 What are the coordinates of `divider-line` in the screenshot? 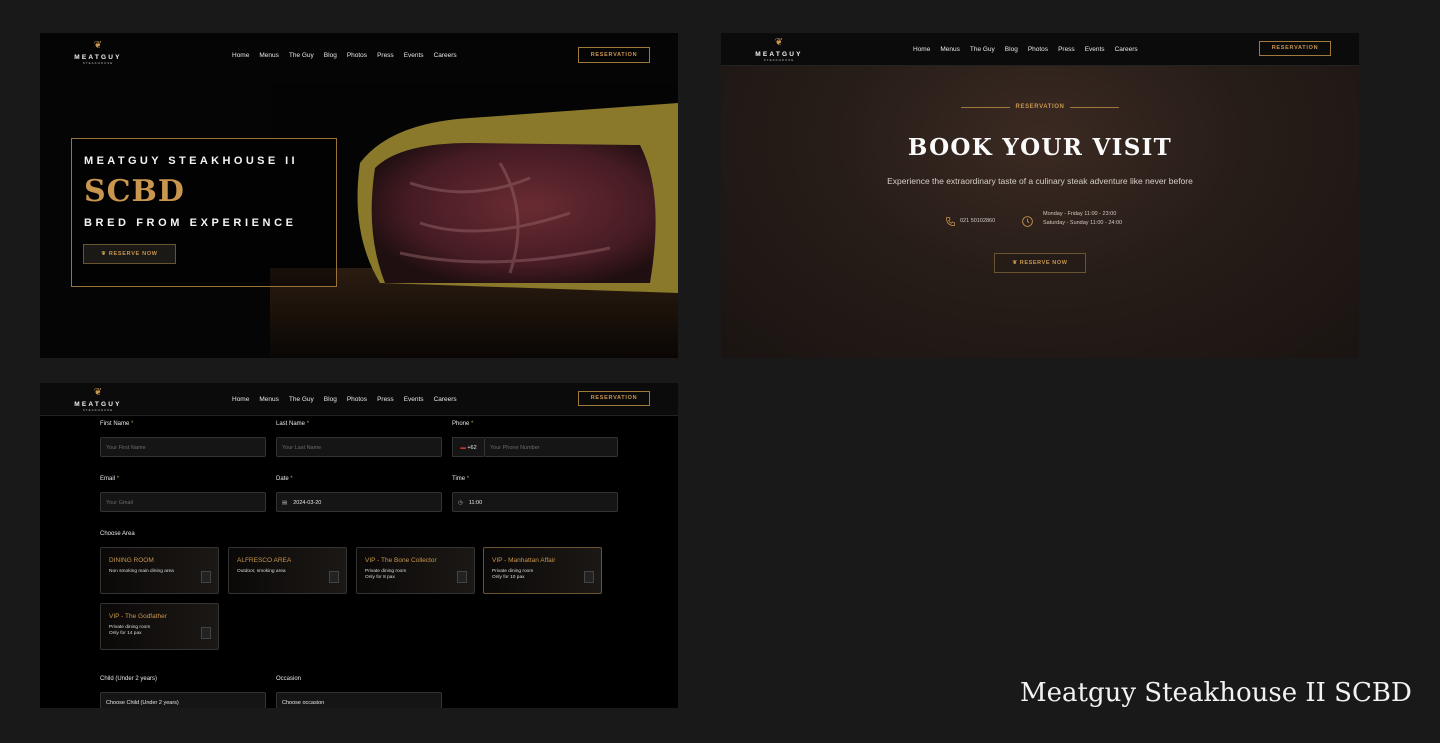 It's located at (985, 107).